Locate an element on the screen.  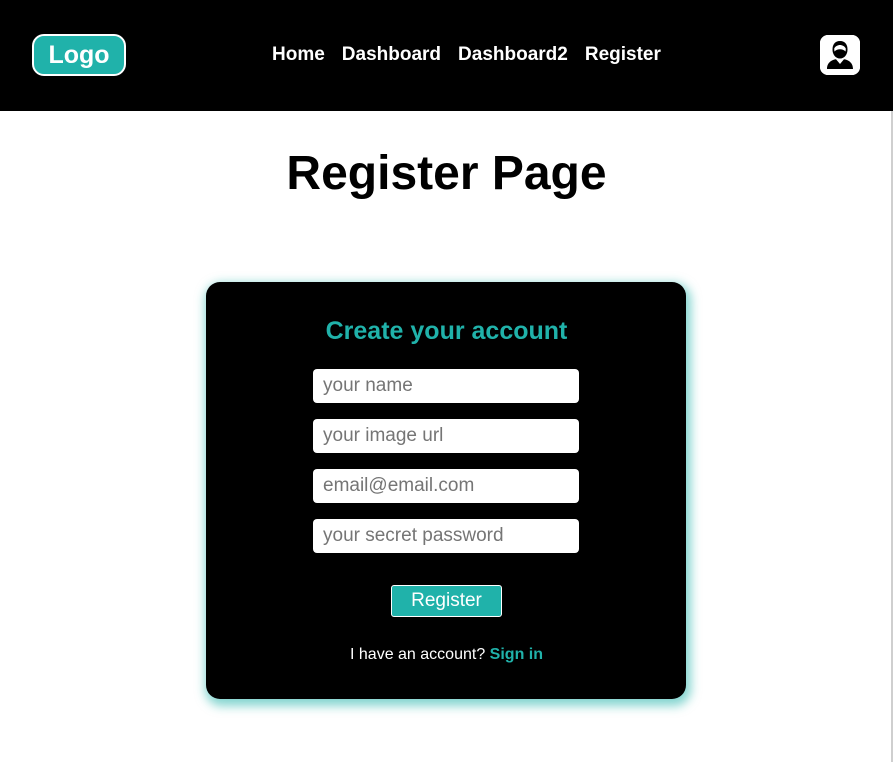
nav-link-home: Home is located at coordinates (298, 55).